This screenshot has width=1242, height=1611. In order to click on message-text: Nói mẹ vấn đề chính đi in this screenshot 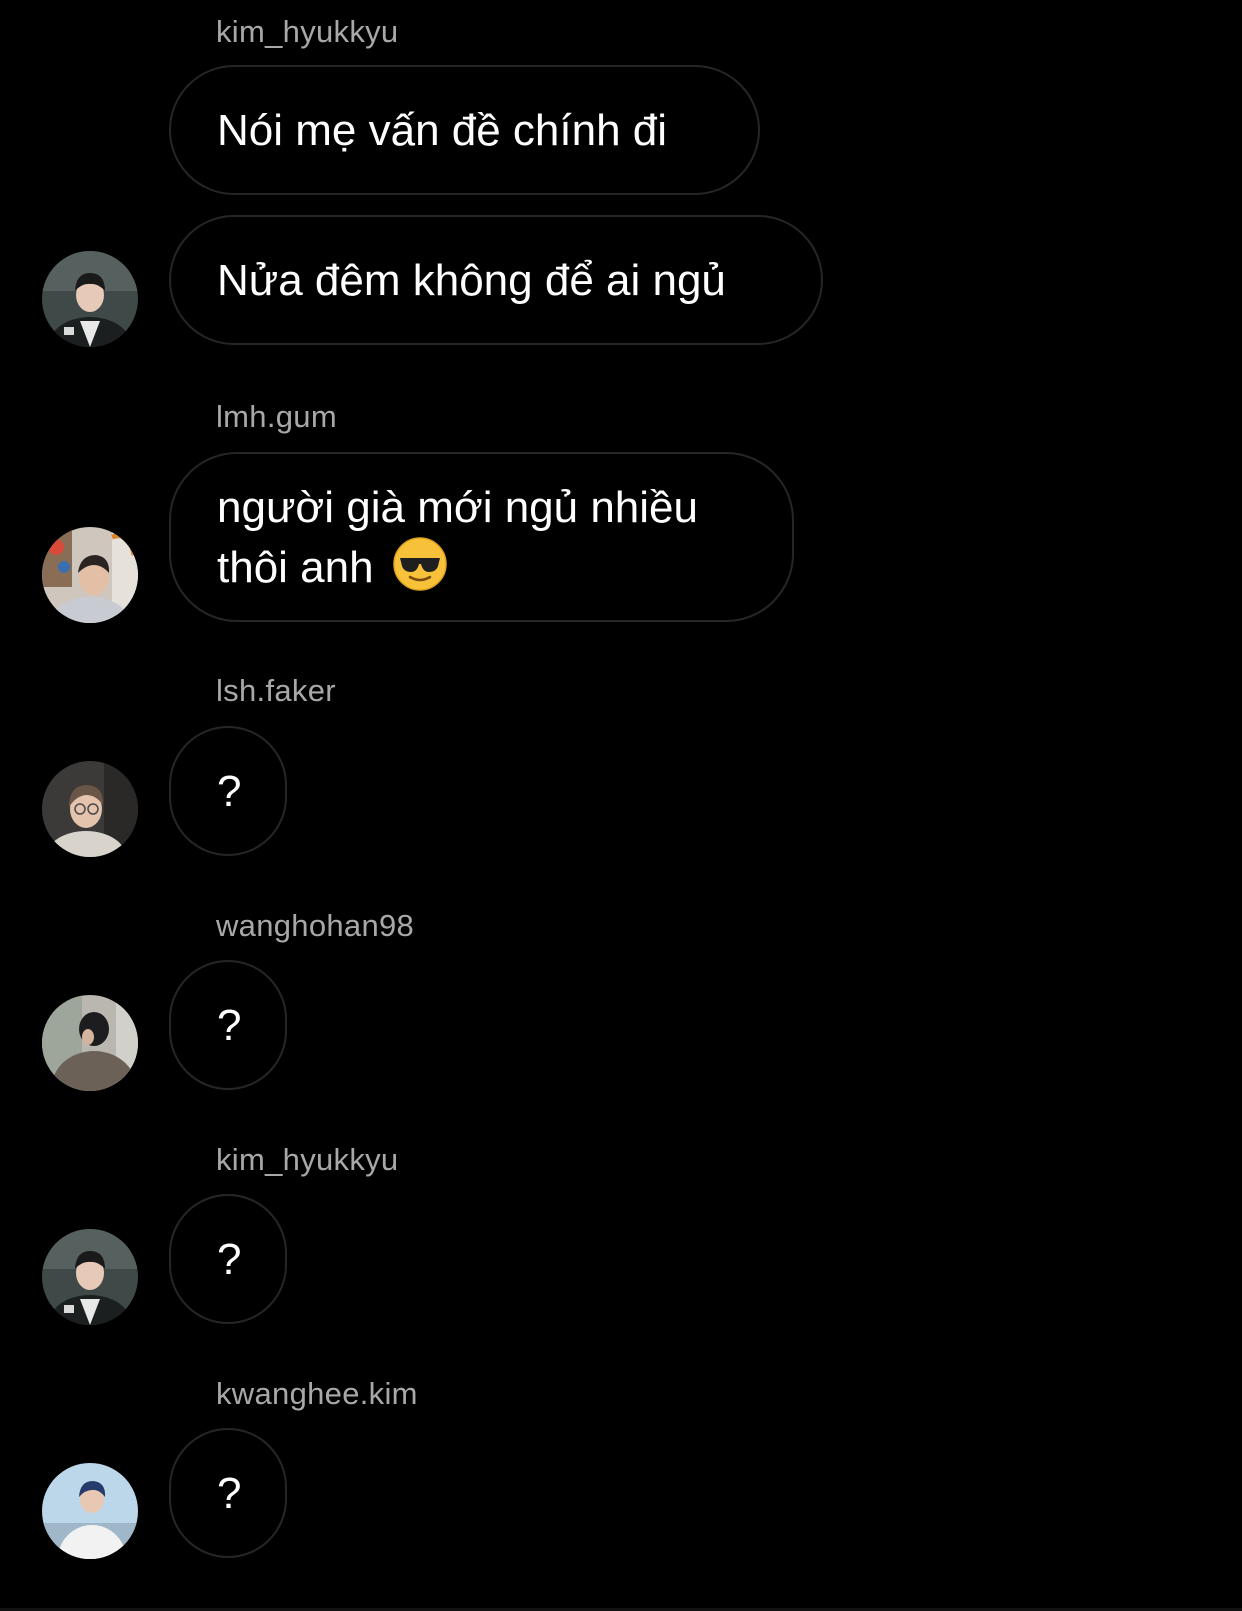, I will do `click(442, 130)`.